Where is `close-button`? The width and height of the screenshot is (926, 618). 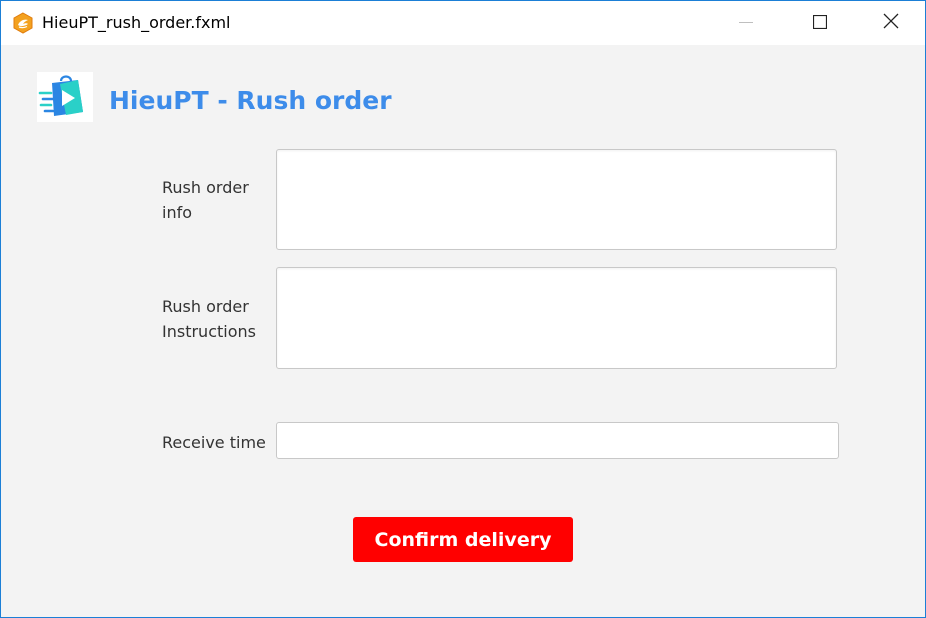 close-button is located at coordinates (891, 23).